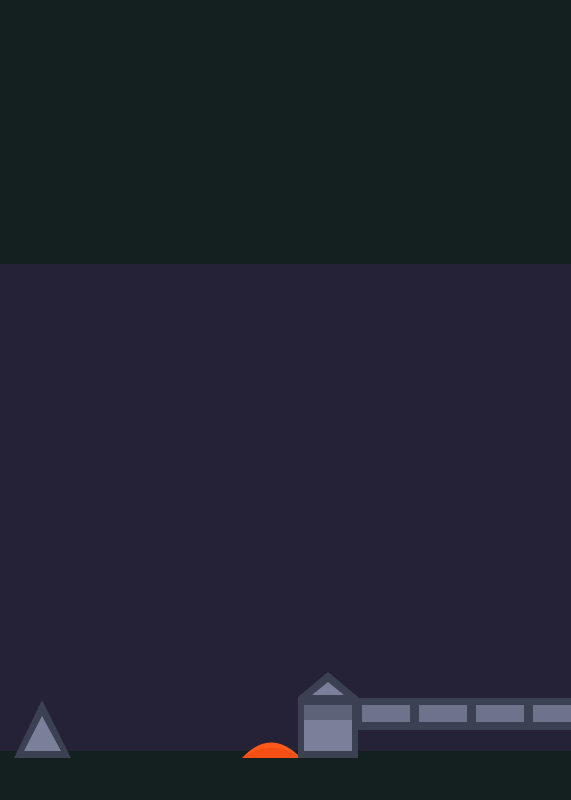 The image size is (571, 800). What do you see at coordinates (328, 715) in the screenshot?
I see `pillar-block` at bounding box center [328, 715].